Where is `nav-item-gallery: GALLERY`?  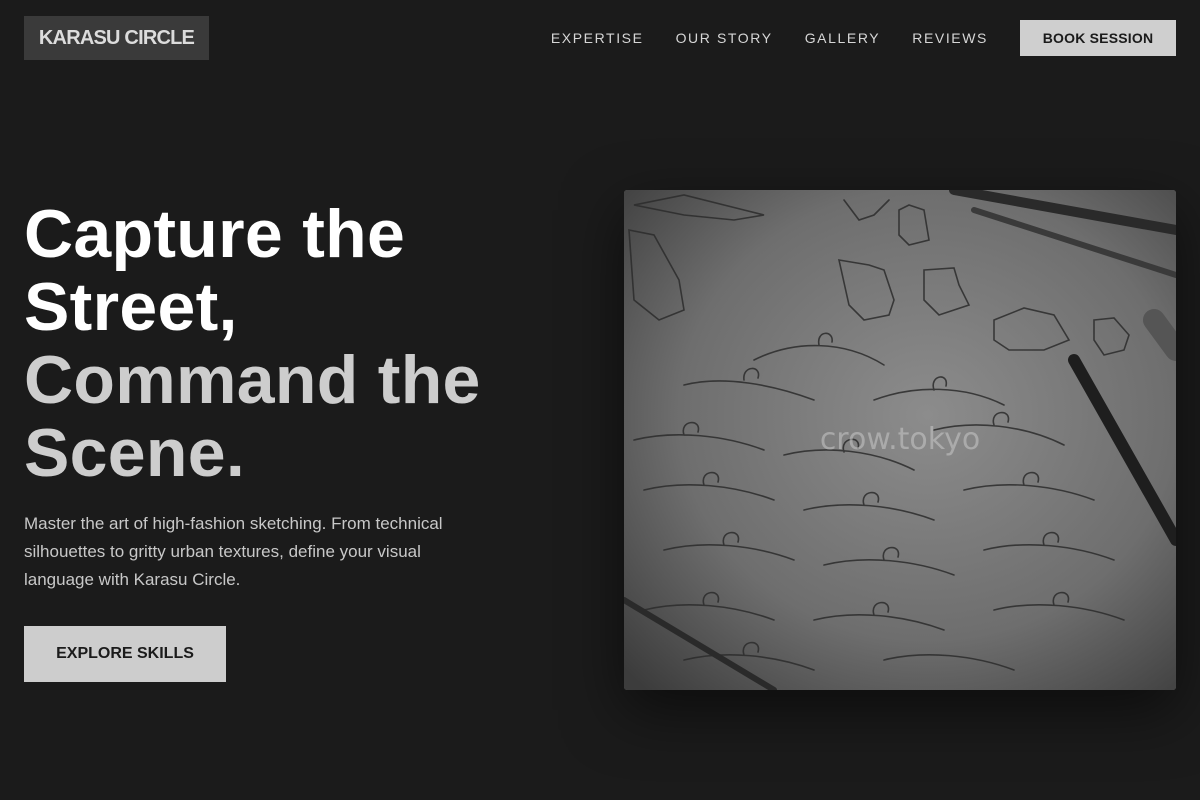
nav-item-gallery: GALLERY is located at coordinates (843, 38).